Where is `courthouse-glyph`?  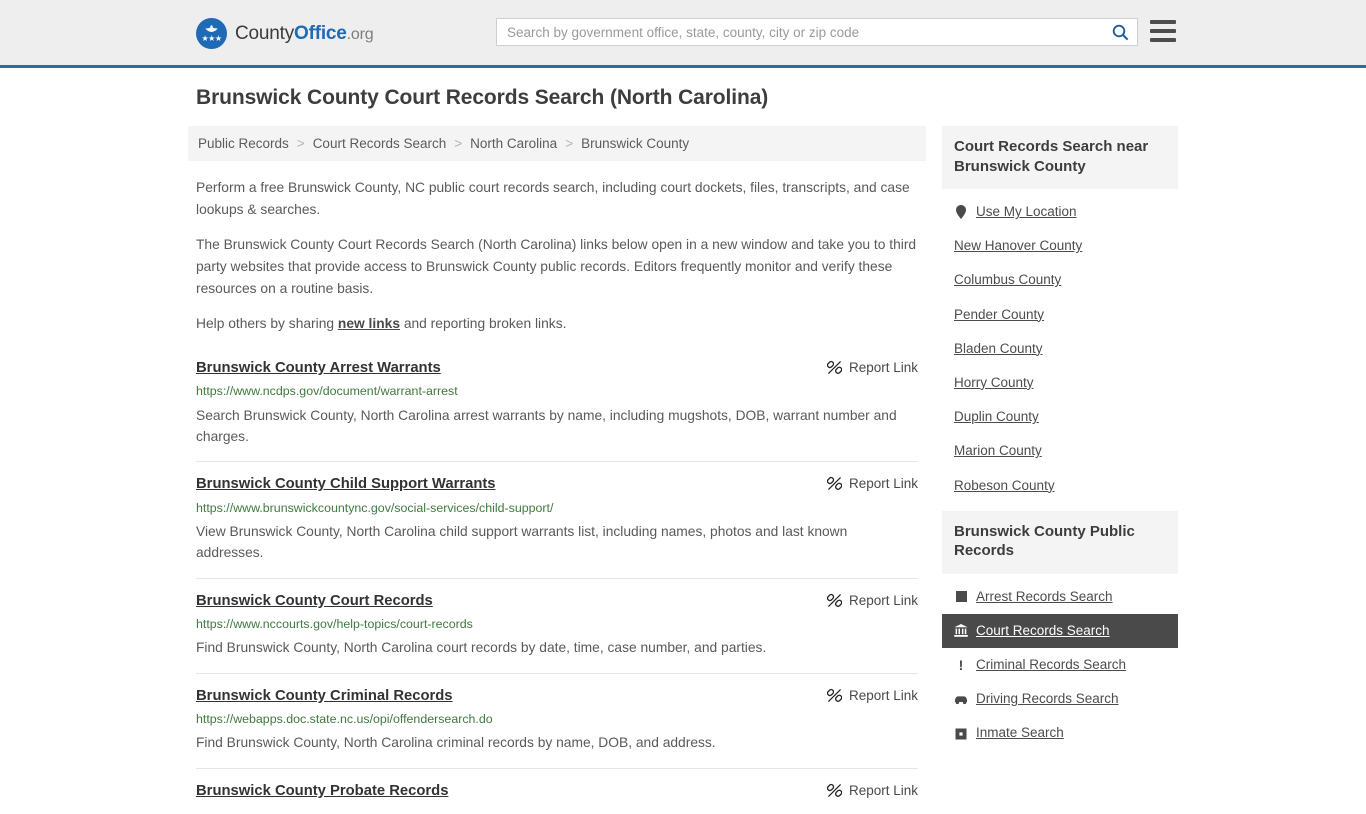 courthouse-glyph is located at coordinates (961, 631).